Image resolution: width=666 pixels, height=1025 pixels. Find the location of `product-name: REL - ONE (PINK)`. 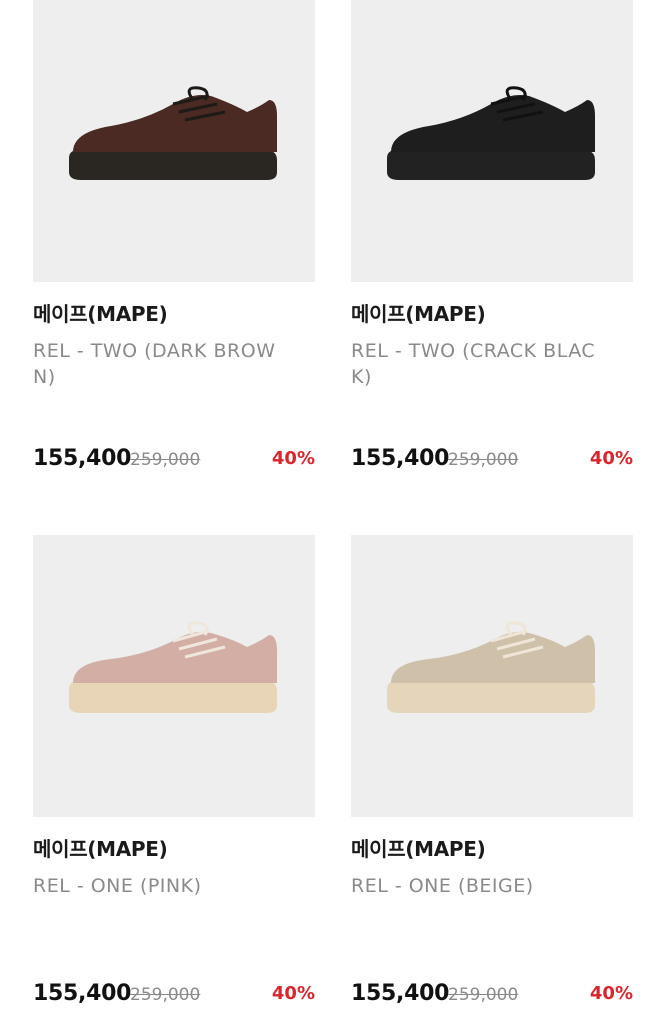

product-name: REL - ONE (PINK) is located at coordinates (117, 886).